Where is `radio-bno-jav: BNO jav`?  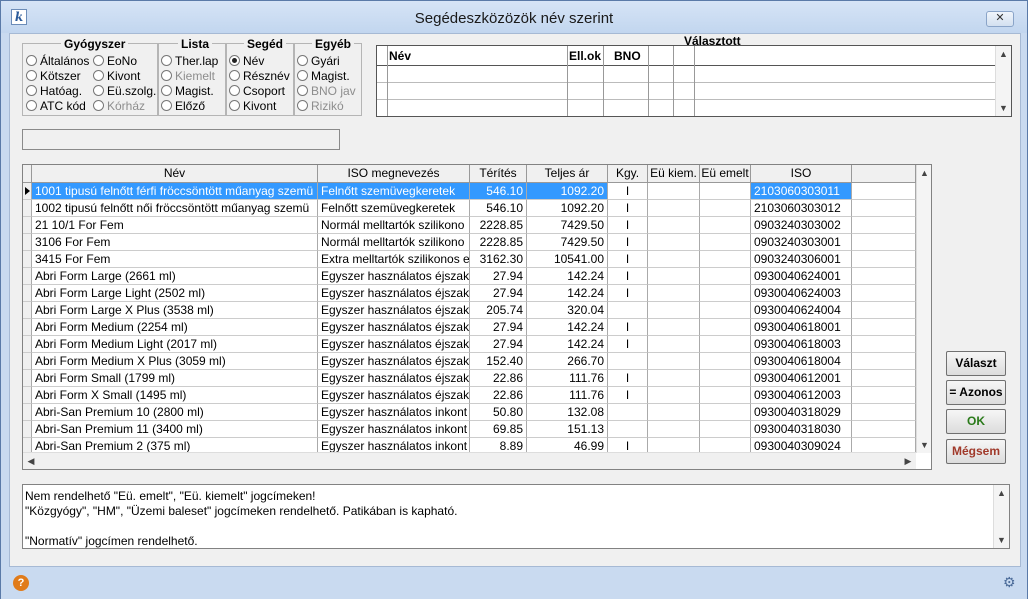 radio-bno-jav: BNO jav is located at coordinates (326, 91).